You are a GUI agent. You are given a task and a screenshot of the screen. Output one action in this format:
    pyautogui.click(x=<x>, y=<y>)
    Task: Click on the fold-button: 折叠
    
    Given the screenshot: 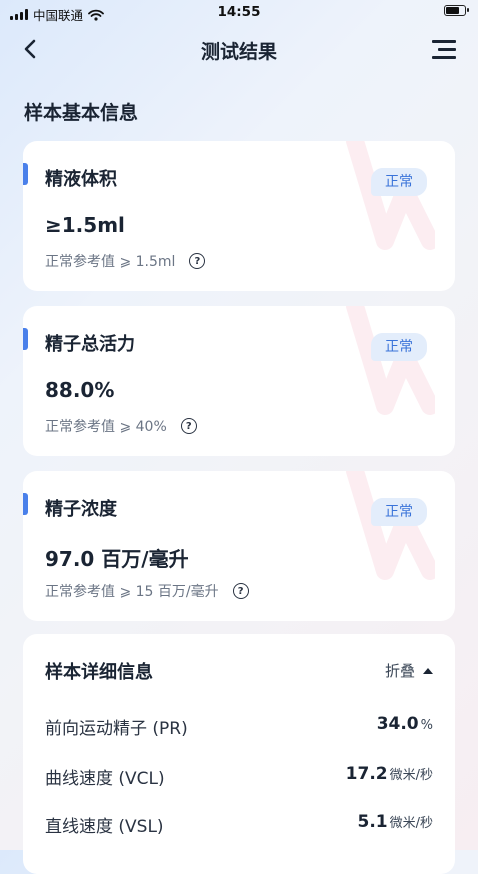 What is the action you would take?
    pyautogui.click(x=409, y=670)
    